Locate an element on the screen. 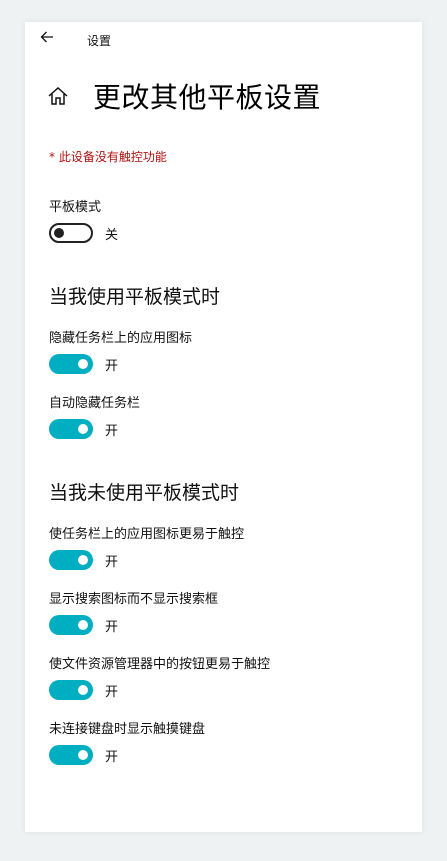 The width and height of the screenshot is (447, 861). tablet-mode-toggle is located at coordinates (71, 233).